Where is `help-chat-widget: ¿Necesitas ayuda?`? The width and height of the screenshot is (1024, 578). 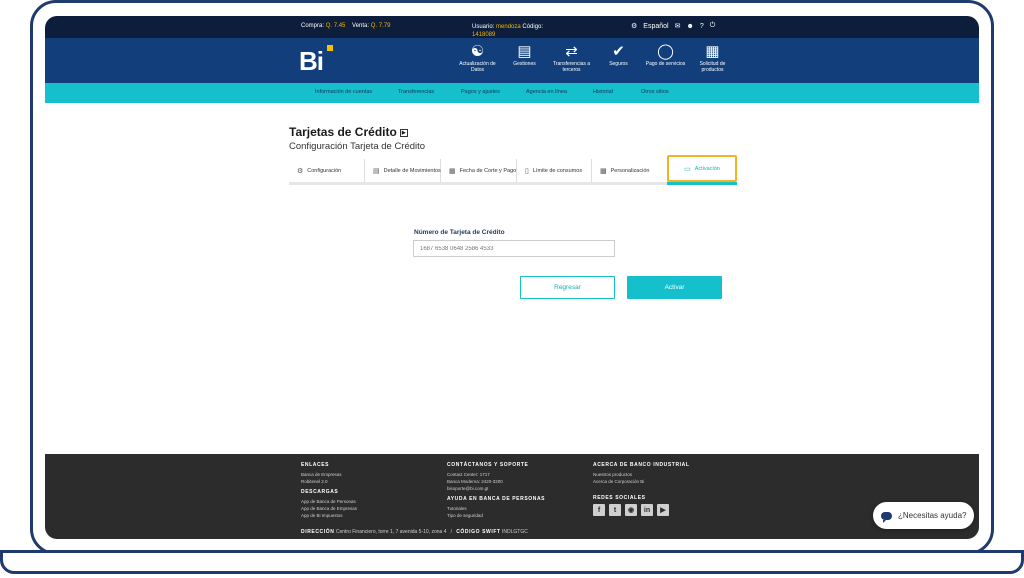 help-chat-widget: ¿Necesitas ayuda? is located at coordinates (923, 515).